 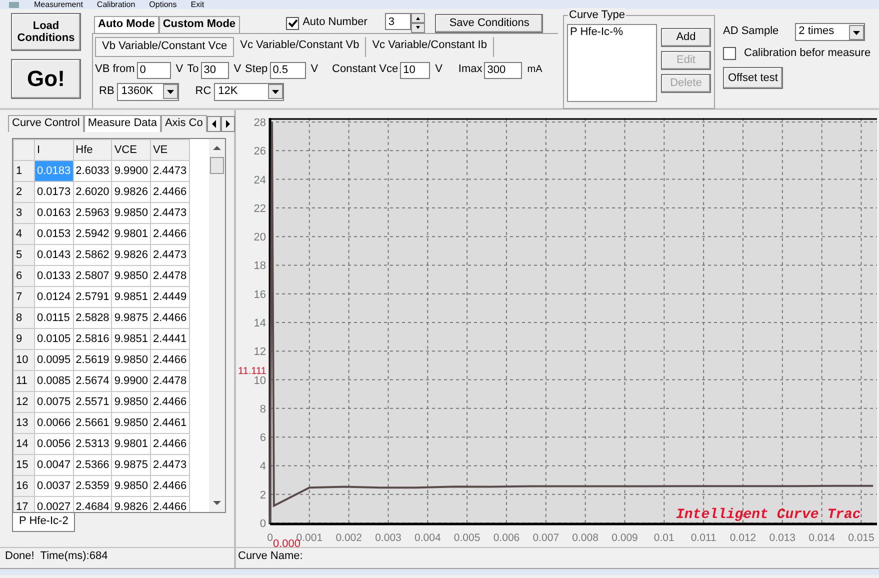 I want to click on table-row: 10 0.0095 2.5619 9.9850 2.4466, so click(x=102, y=359).